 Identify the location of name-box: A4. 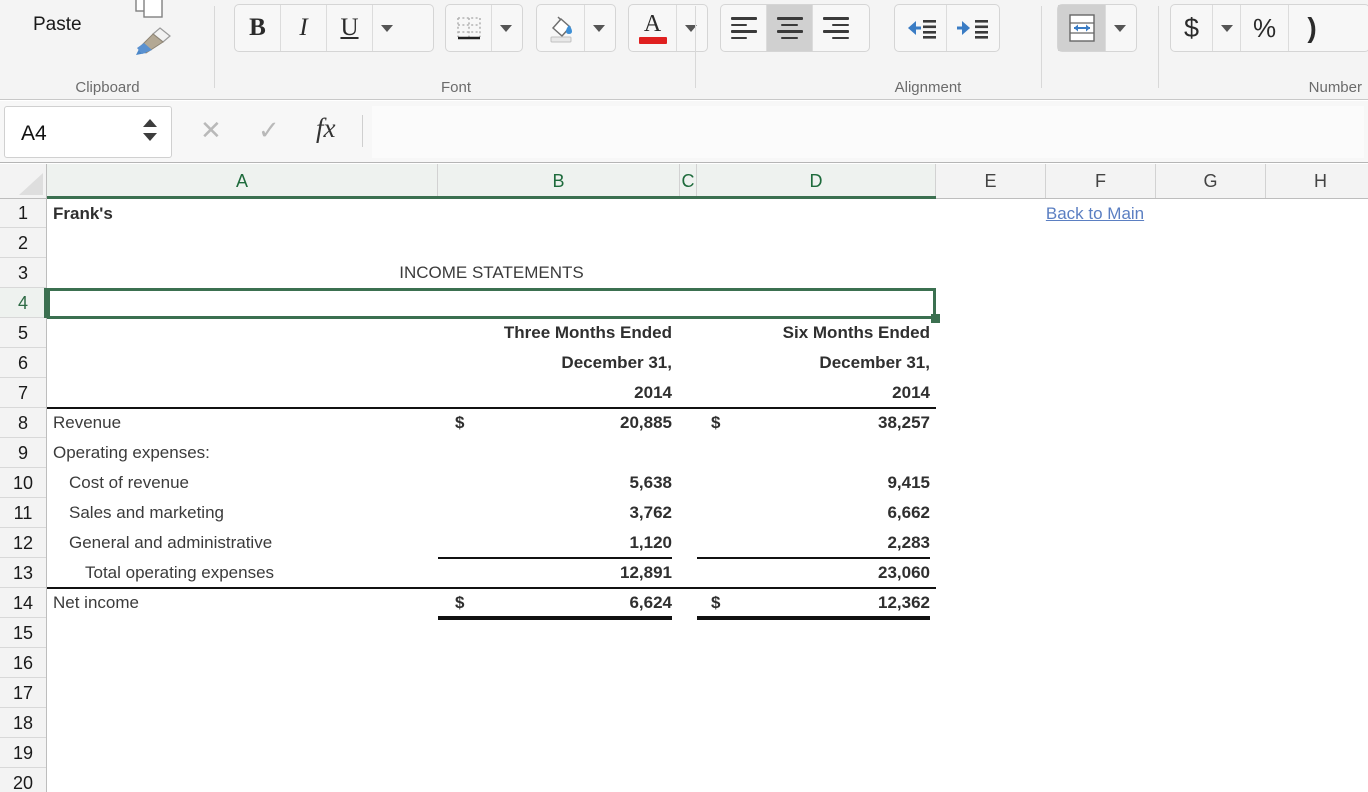
(88, 132).